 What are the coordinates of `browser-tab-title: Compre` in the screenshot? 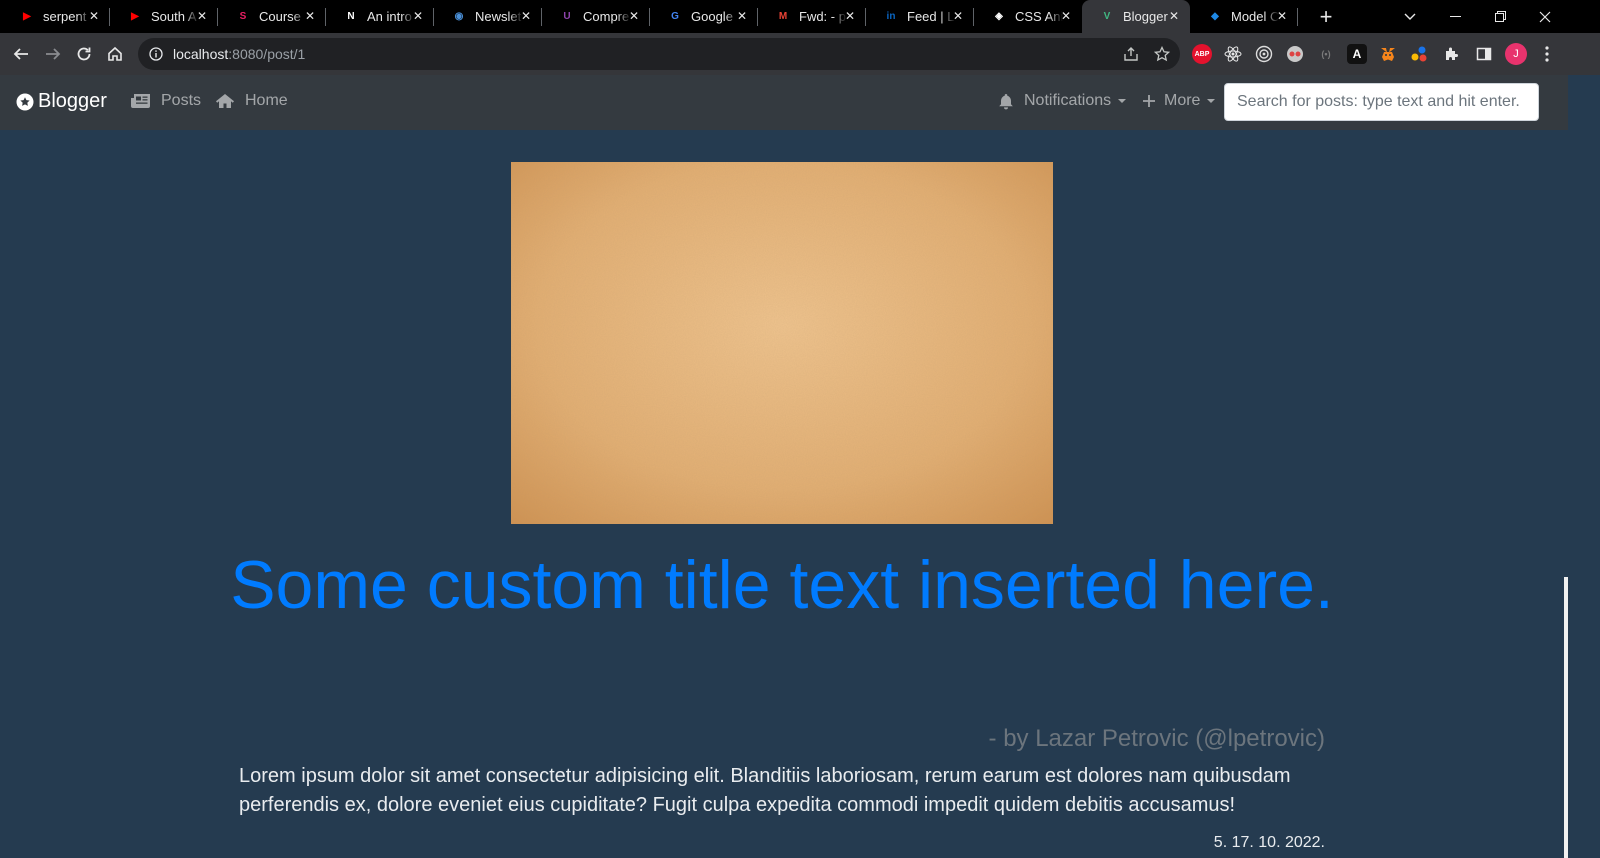 It's located at (606, 16).